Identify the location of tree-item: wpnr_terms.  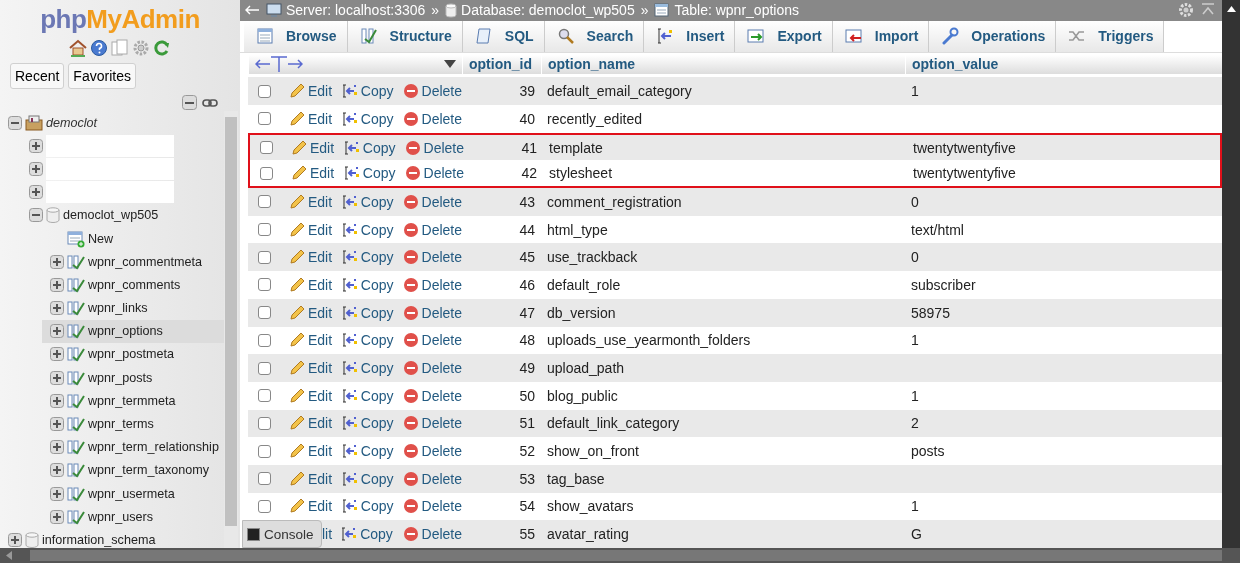
(121, 424).